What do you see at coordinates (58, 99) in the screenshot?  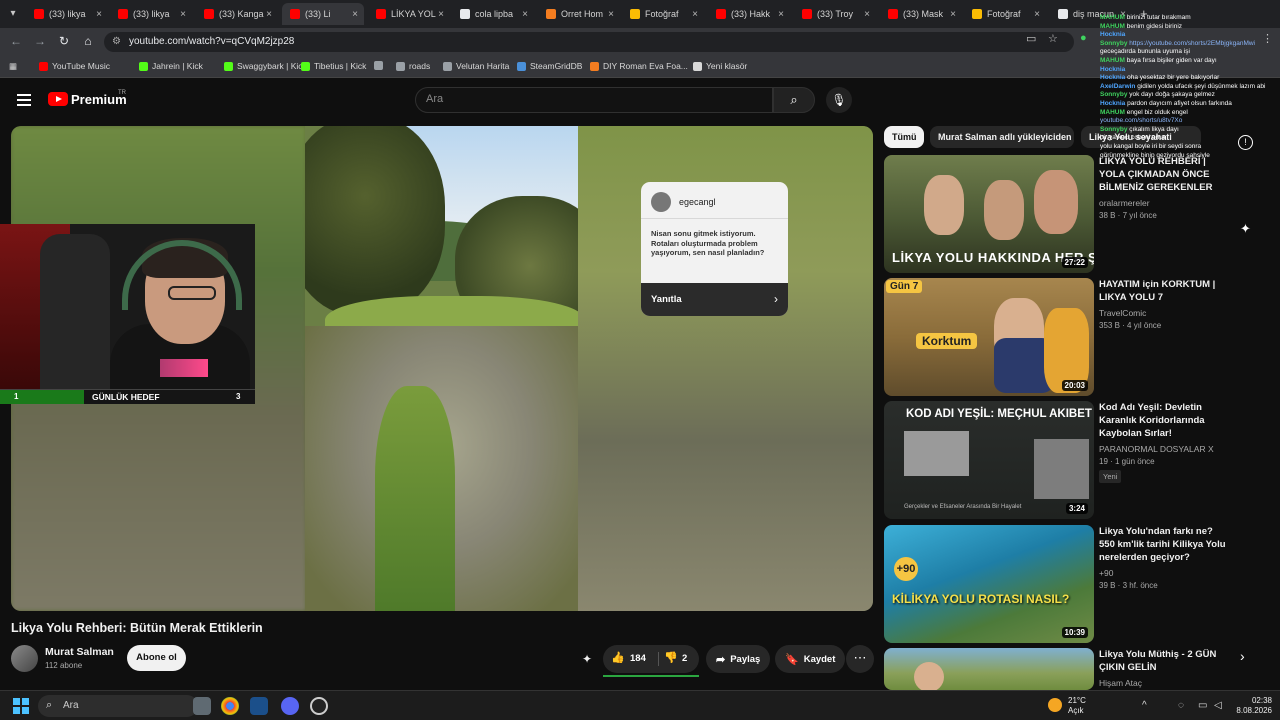 I see `youtube-logo-icon` at bounding box center [58, 99].